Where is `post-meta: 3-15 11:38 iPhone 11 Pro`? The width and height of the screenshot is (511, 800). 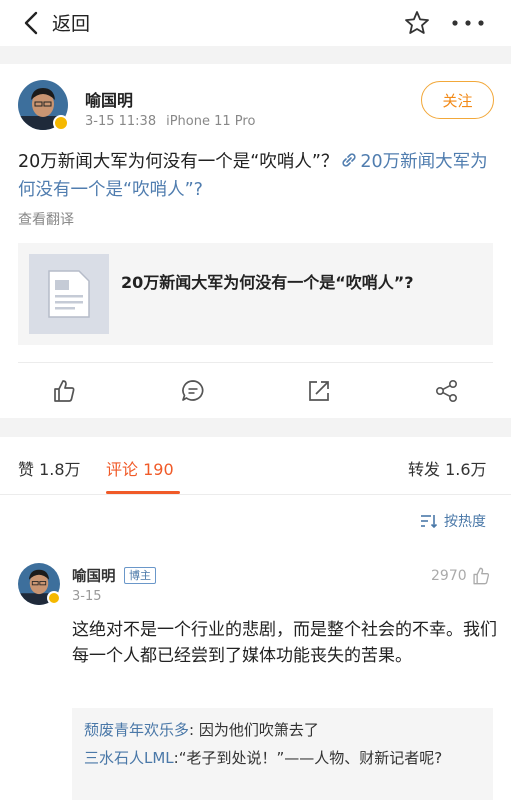 post-meta: 3-15 11:38 iPhone 11 Pro is located at coordinates (170, 121).